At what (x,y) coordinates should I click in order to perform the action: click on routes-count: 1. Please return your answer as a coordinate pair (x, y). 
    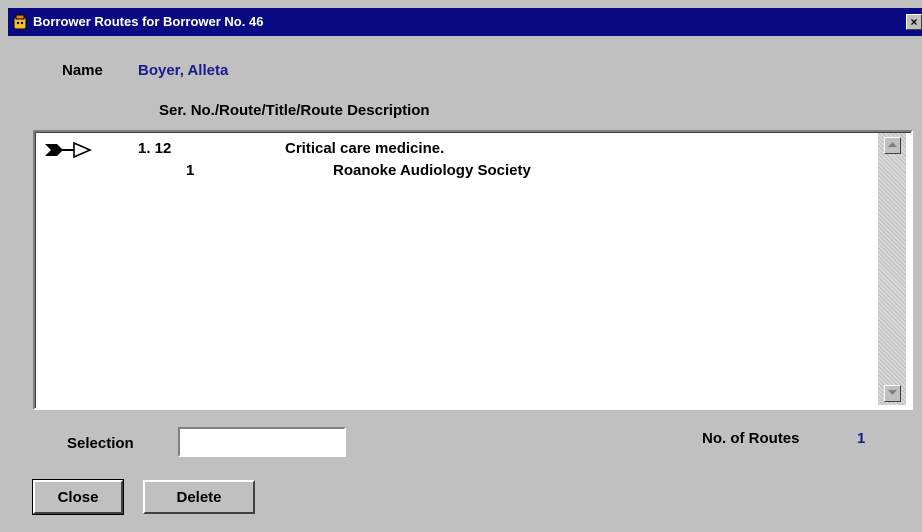
    Looking at the image, I should click on (861, 438).